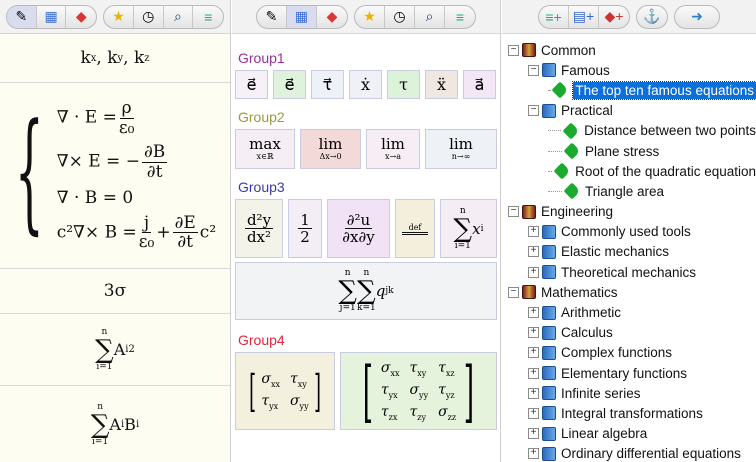 The height and width of the screenshot is (462, 756). I want to click on tree-item: Triangle area, so click(632, 191).